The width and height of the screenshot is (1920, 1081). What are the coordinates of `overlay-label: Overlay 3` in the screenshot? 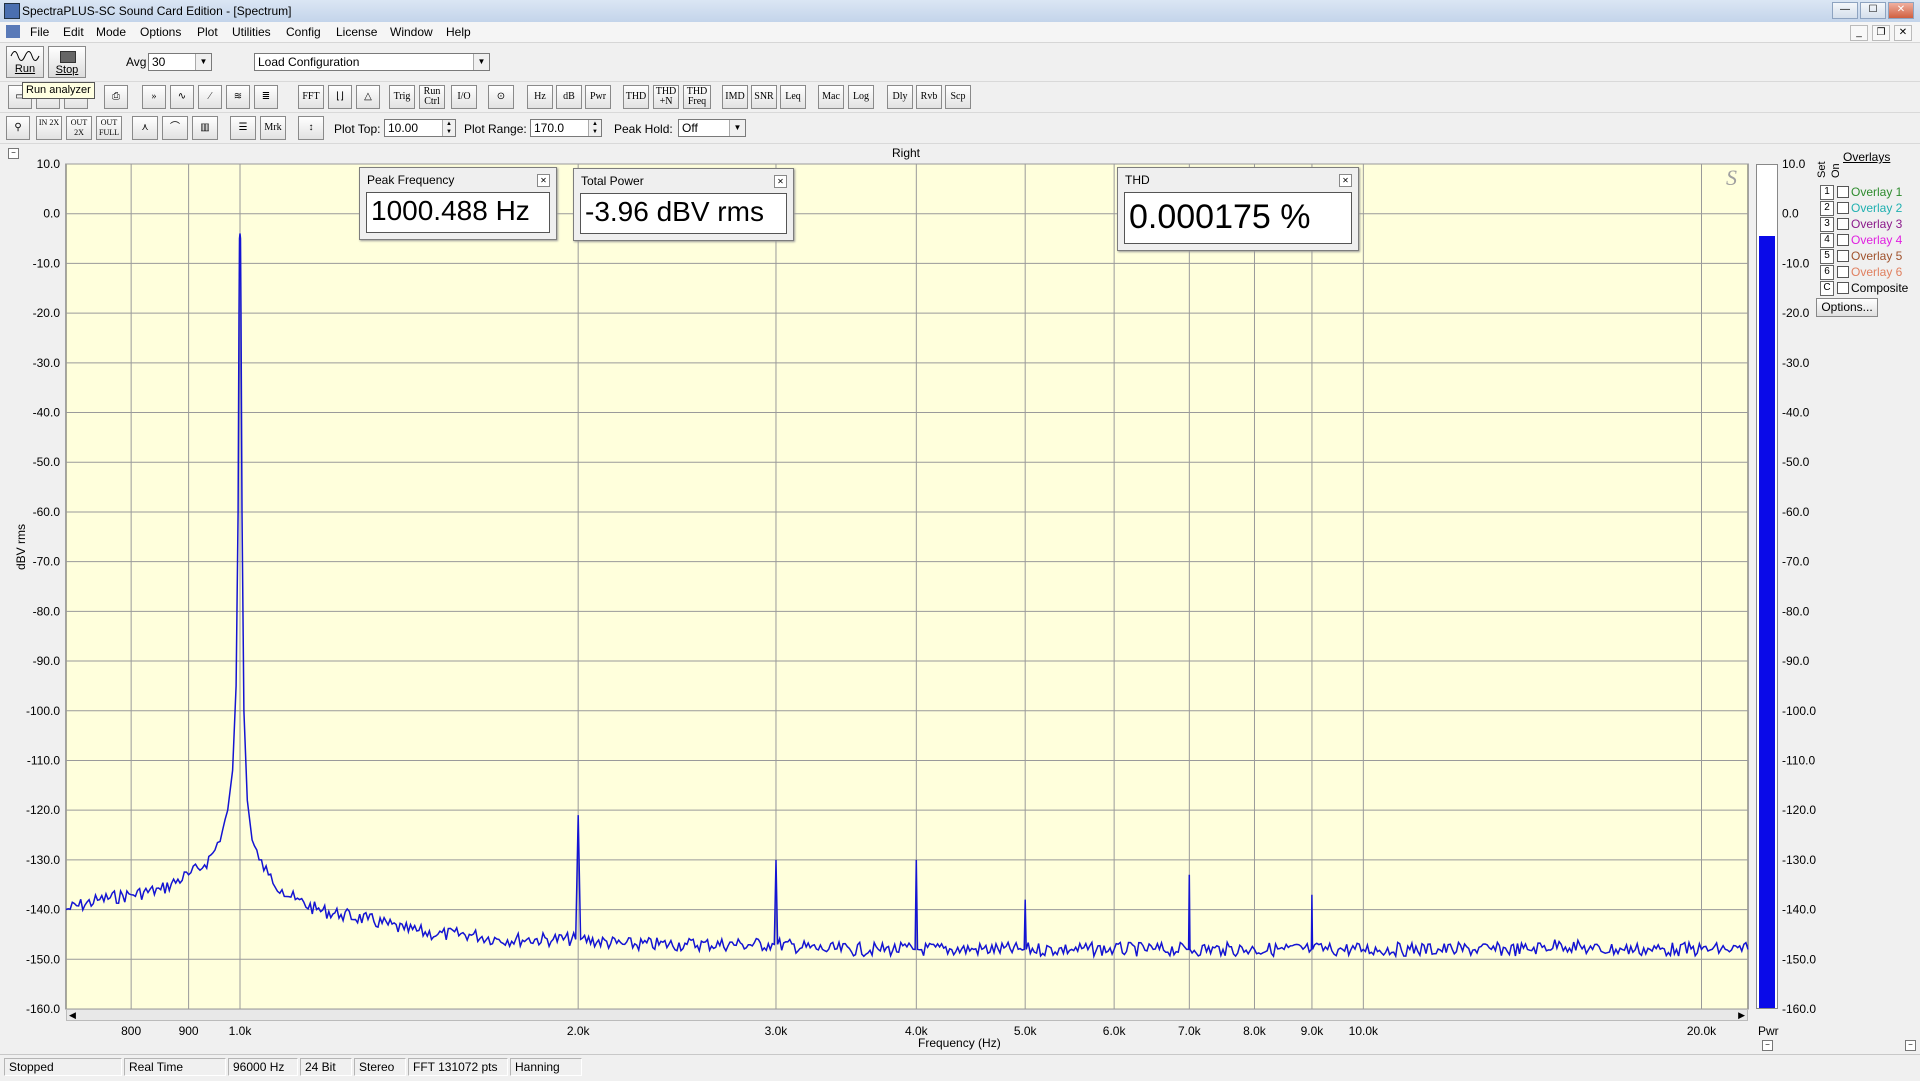 It's located at (1877, 224).